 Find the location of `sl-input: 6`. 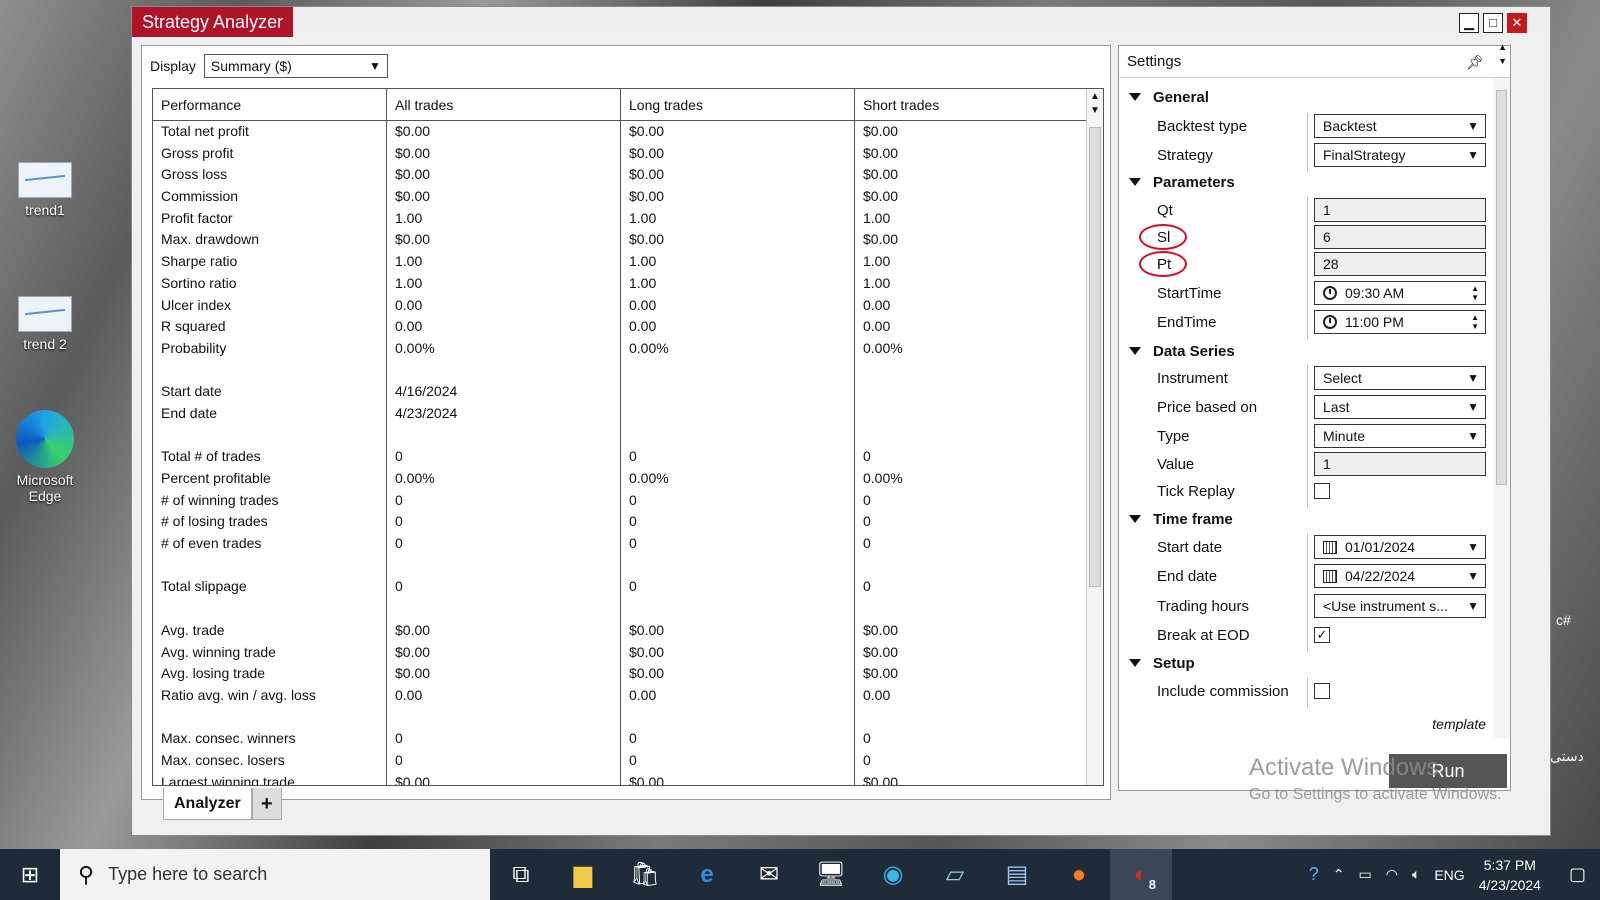

sl-input: 6 is located at coordinates (1400, 237).